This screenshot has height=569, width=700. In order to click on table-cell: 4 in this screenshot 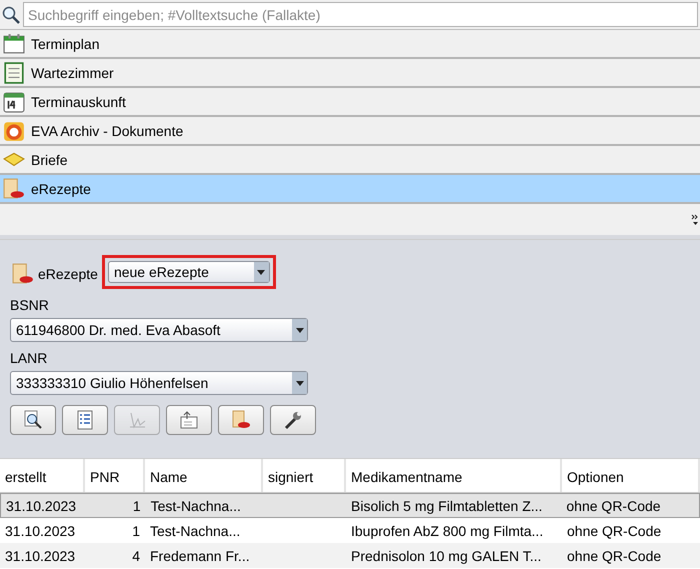, I will do `click(136, 556)`.